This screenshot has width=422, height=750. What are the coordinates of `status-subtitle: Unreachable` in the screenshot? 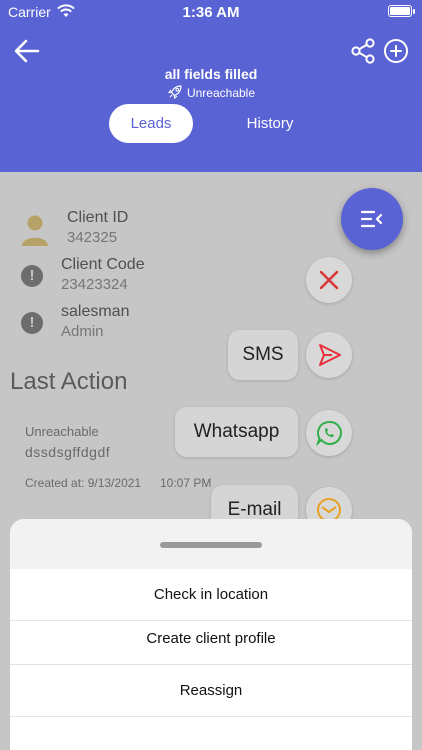 It's located at (211, 92).